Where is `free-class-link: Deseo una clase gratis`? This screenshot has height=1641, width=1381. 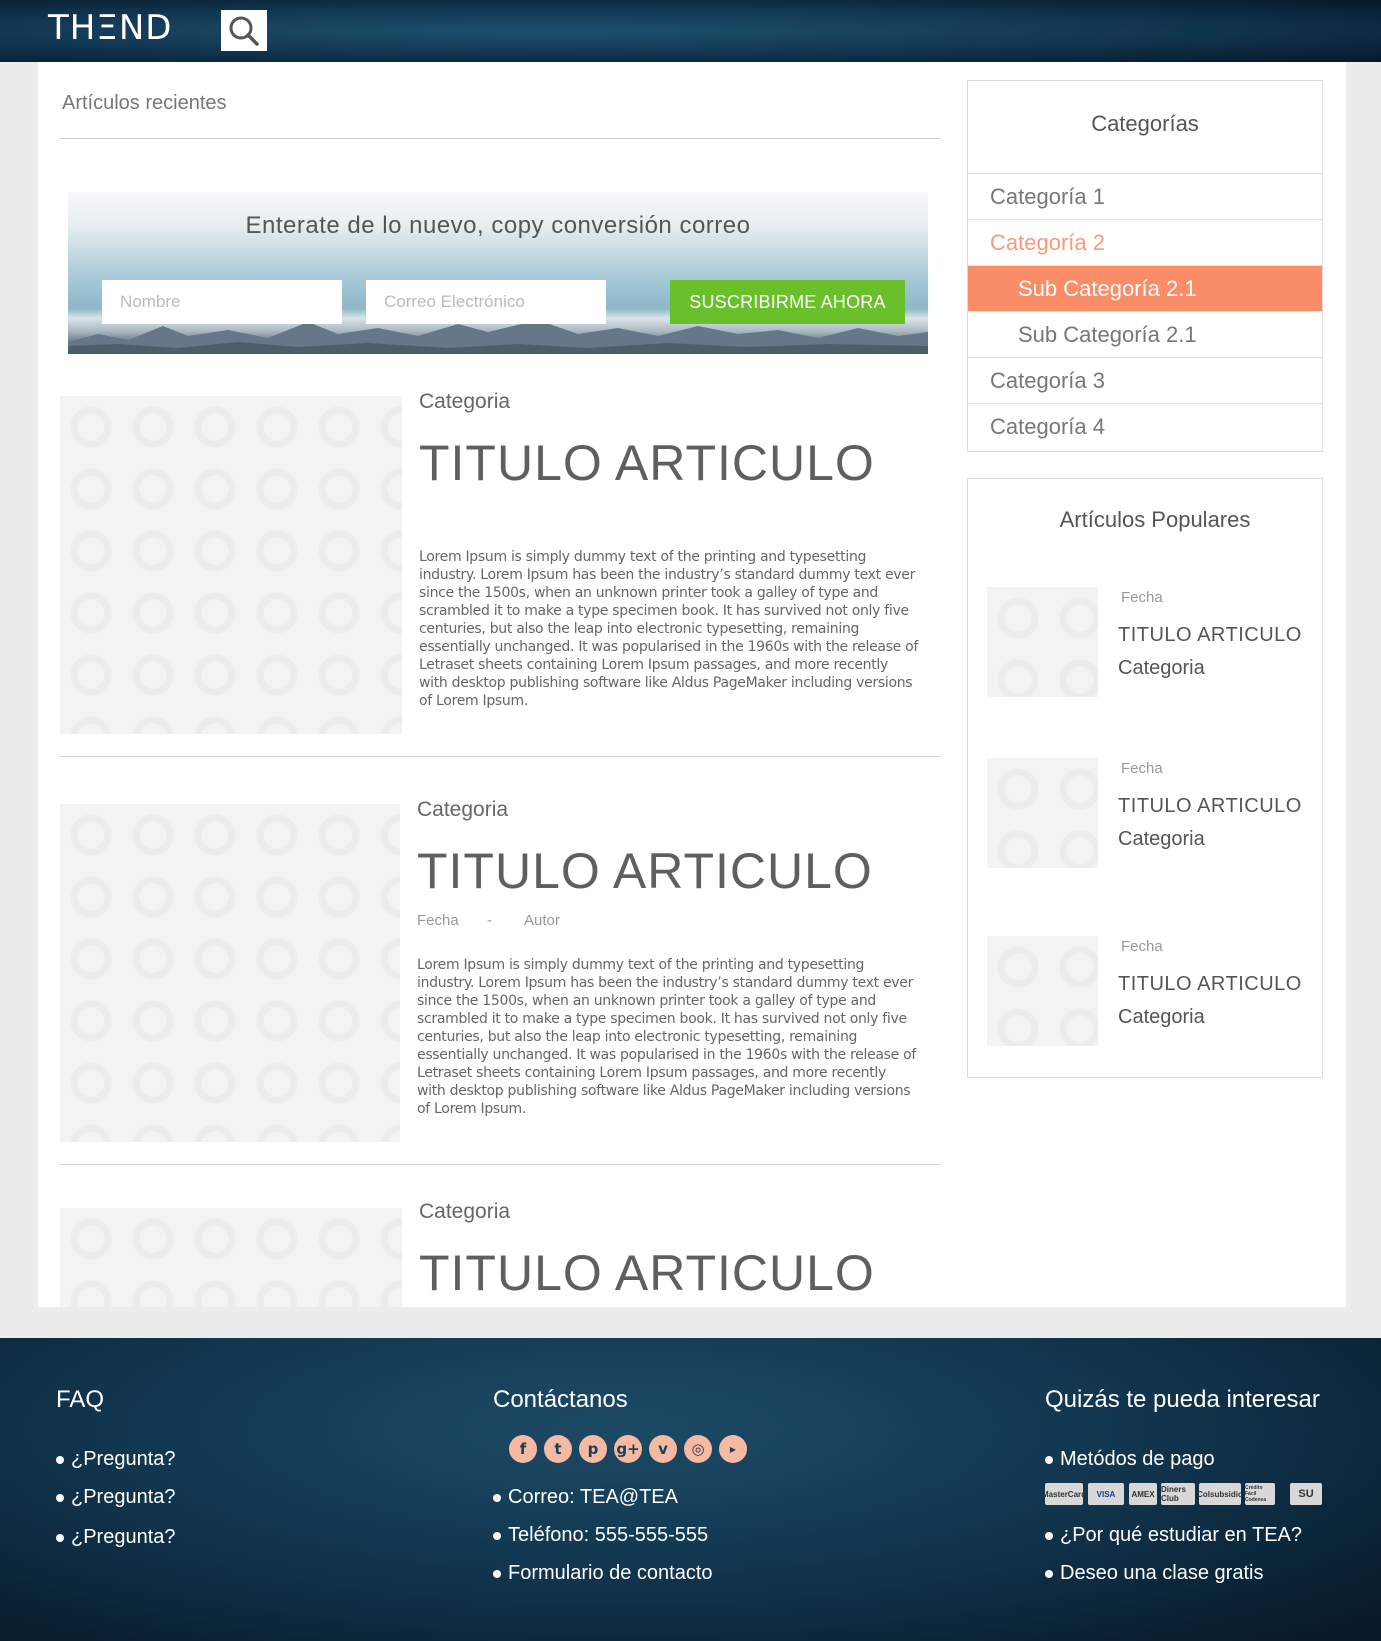 free-class-link: Deseo una clase gratis is located at coordinates (1154, 1573).